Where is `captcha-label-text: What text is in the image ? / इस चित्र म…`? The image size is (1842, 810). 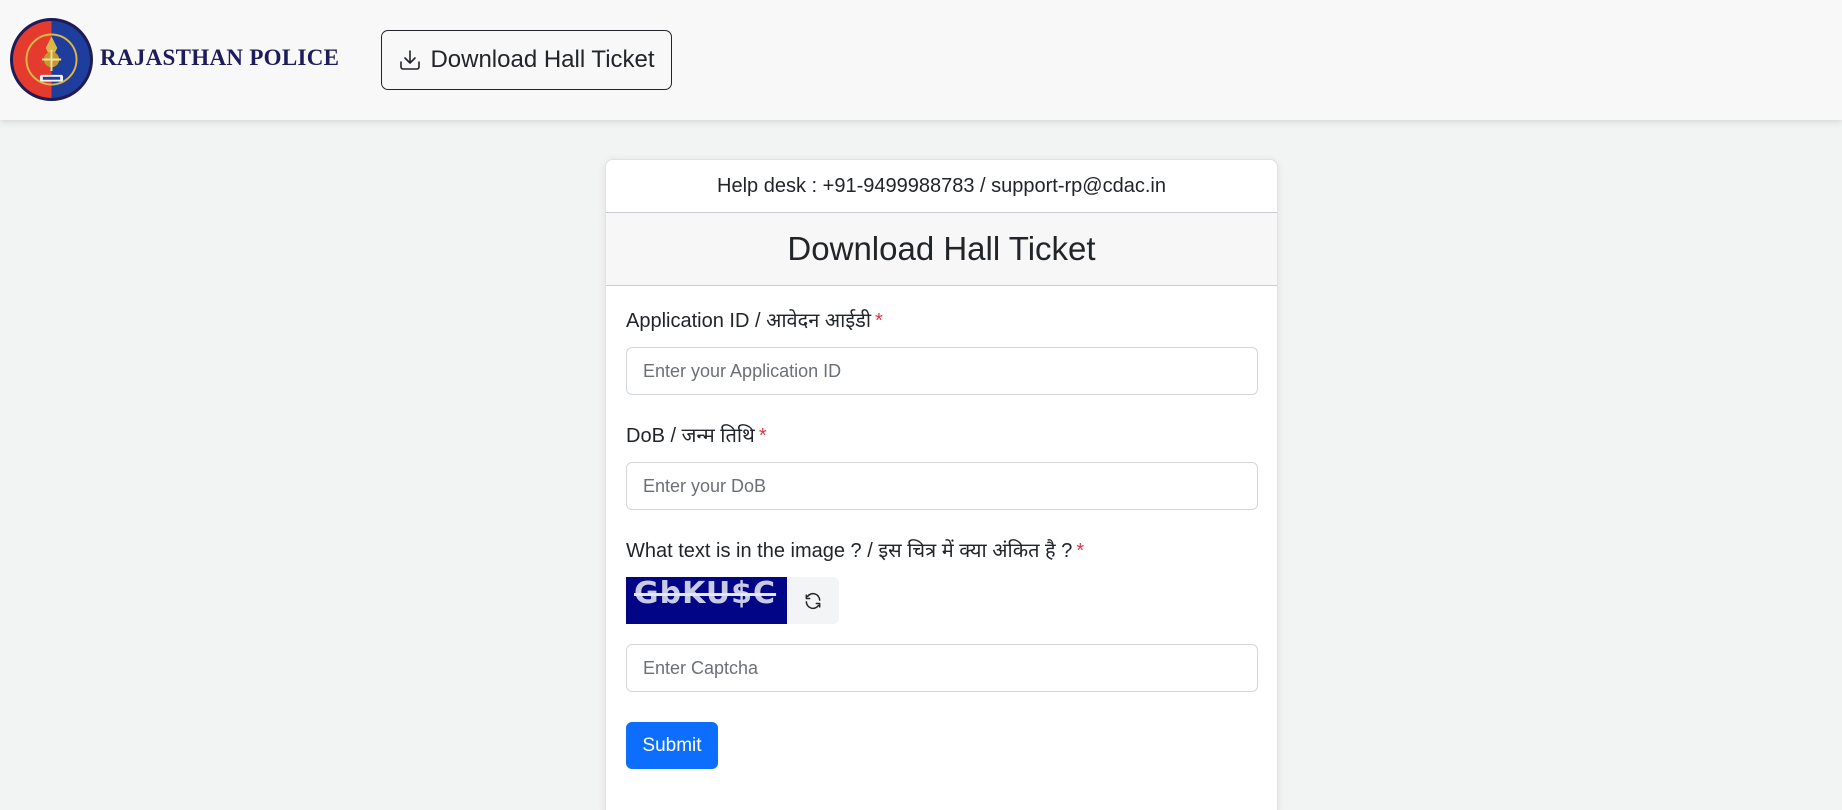 captcha-label-text: What text is in the image ? / इस चित्र म… is located at coordinates (849, 551).